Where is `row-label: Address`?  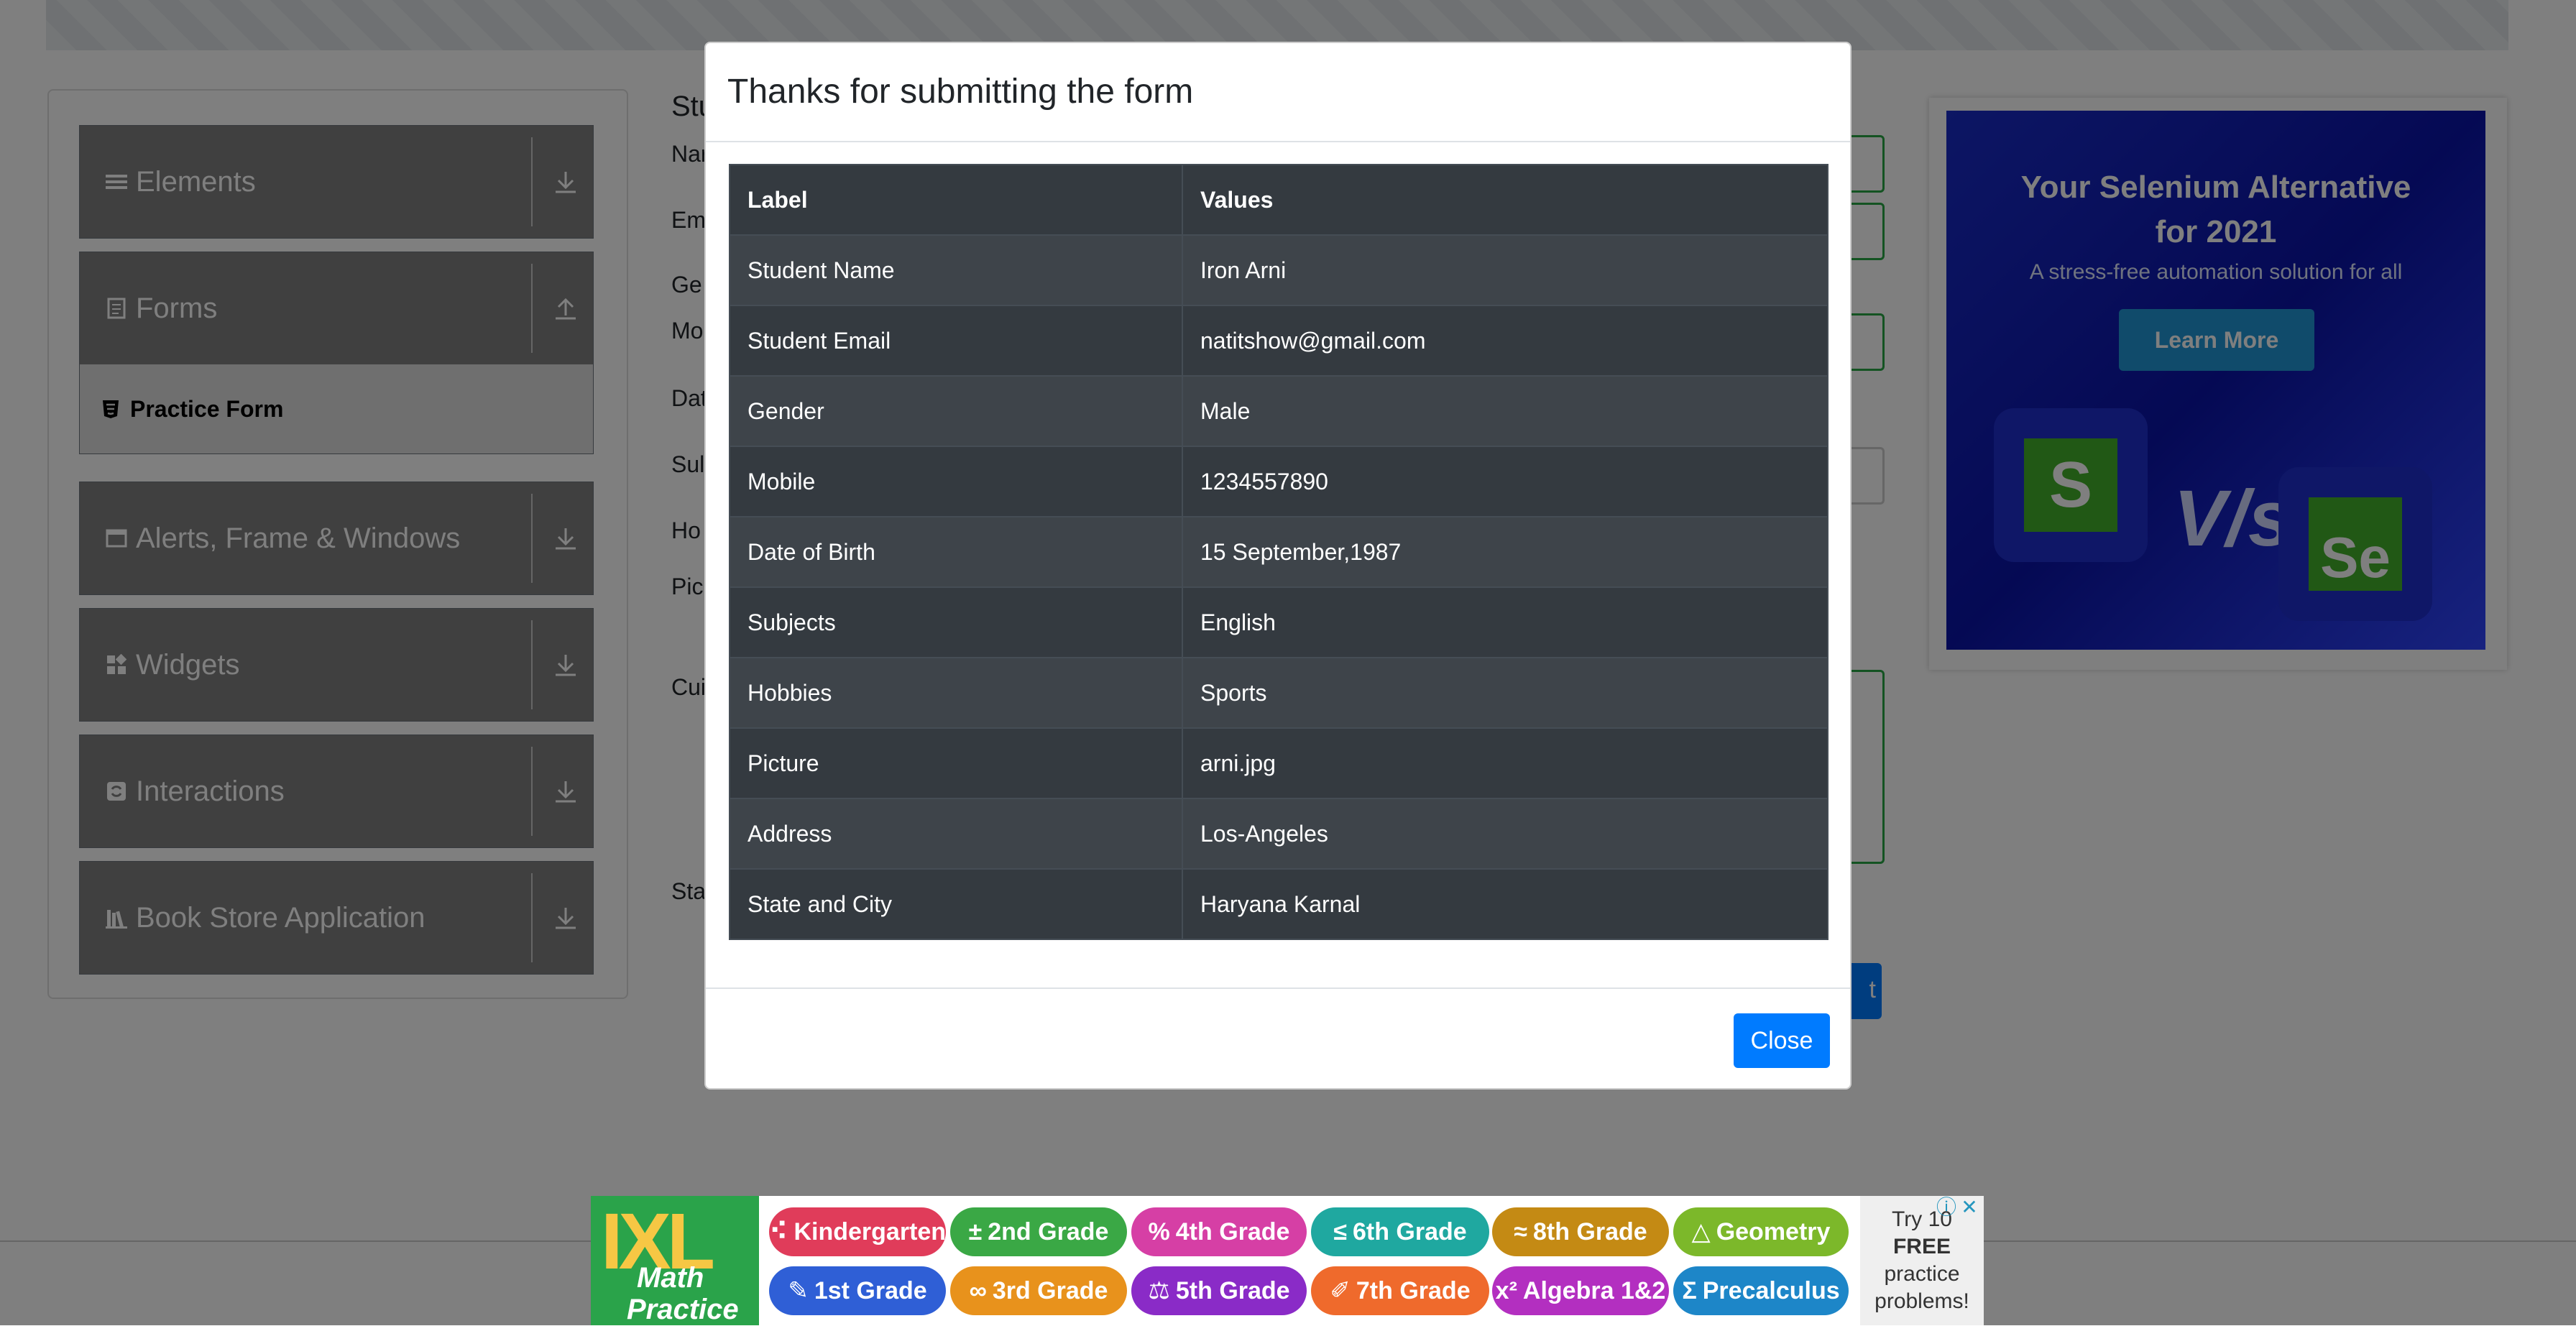
row-label: Address is located at coordinates (956, 834).